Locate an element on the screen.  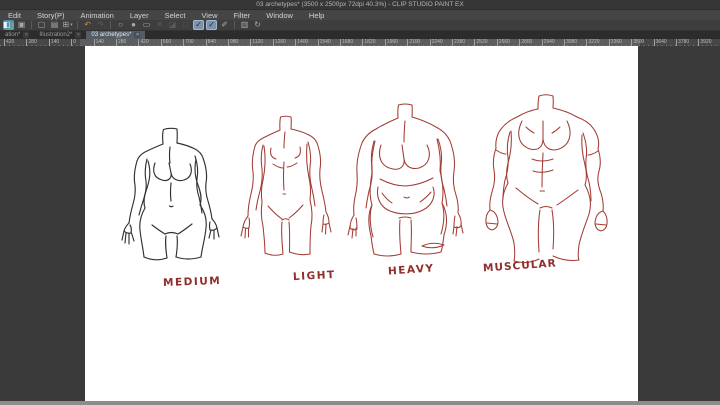
app-tool-icon: ◧ ▾ is located at coordinates (9, 25).